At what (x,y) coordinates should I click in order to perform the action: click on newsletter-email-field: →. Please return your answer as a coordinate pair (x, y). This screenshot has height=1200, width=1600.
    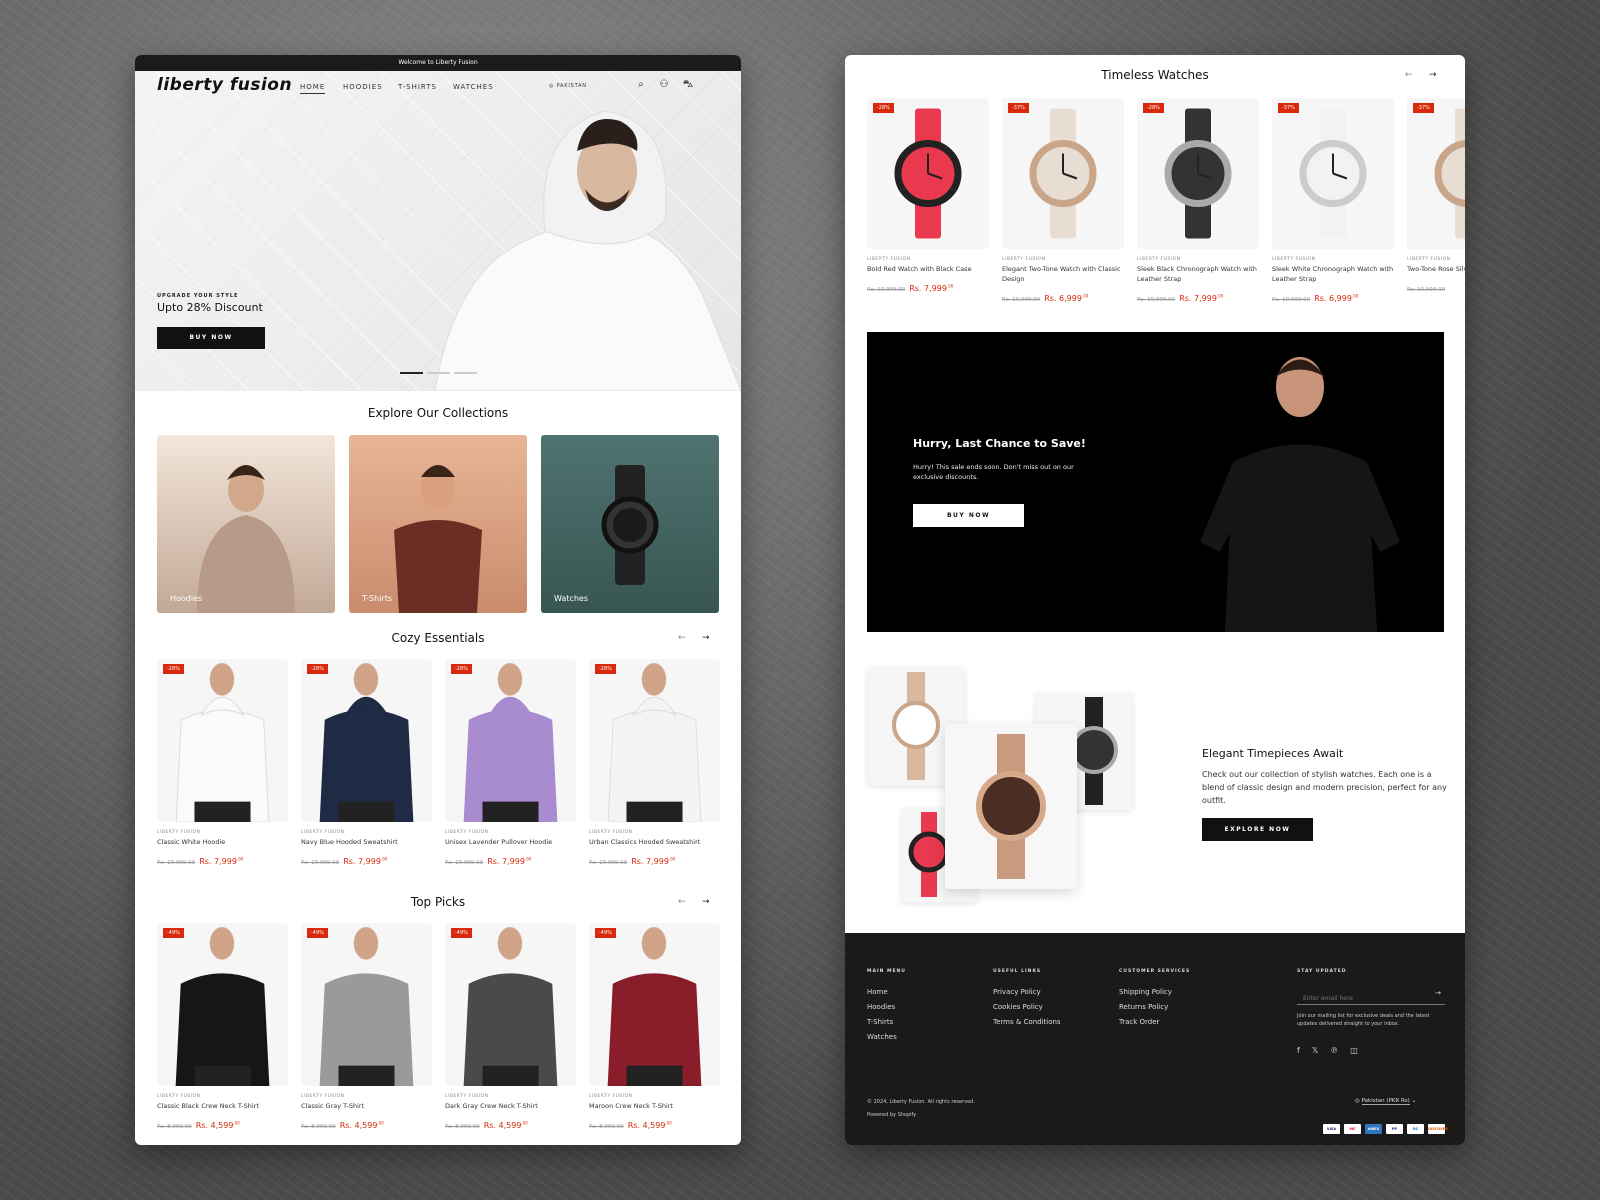
    Looking at the image, I should click on (1371, 996).